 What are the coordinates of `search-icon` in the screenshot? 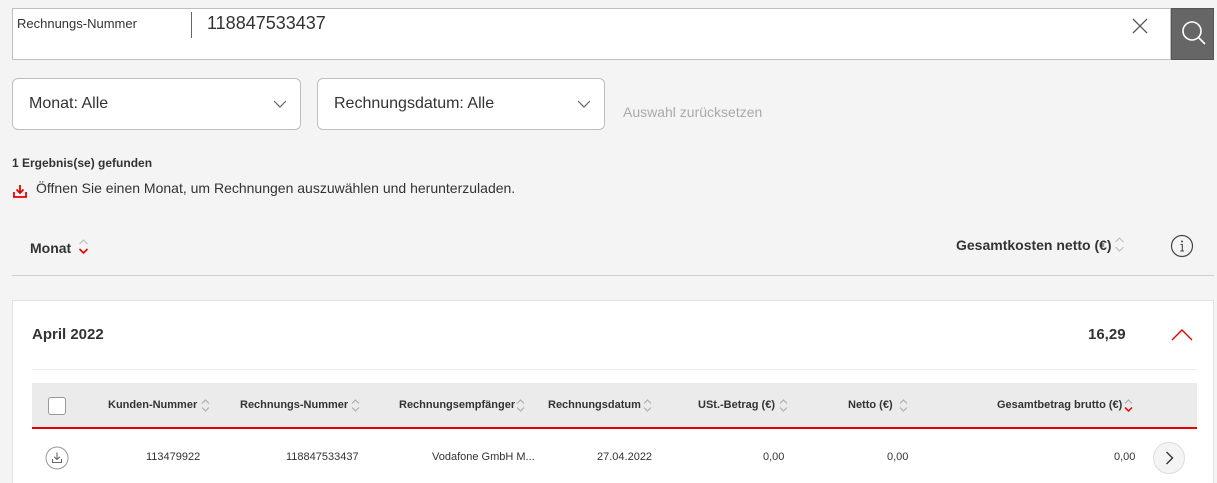 It's located at (1194, 33).